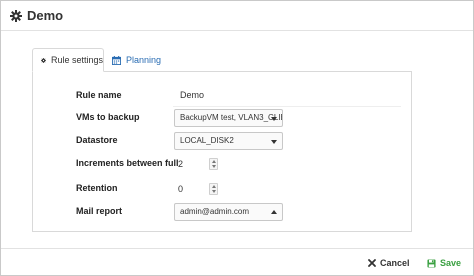 This screenshot has width=474, height=276. I want to click on caret-up-icon, so click(274, 212).